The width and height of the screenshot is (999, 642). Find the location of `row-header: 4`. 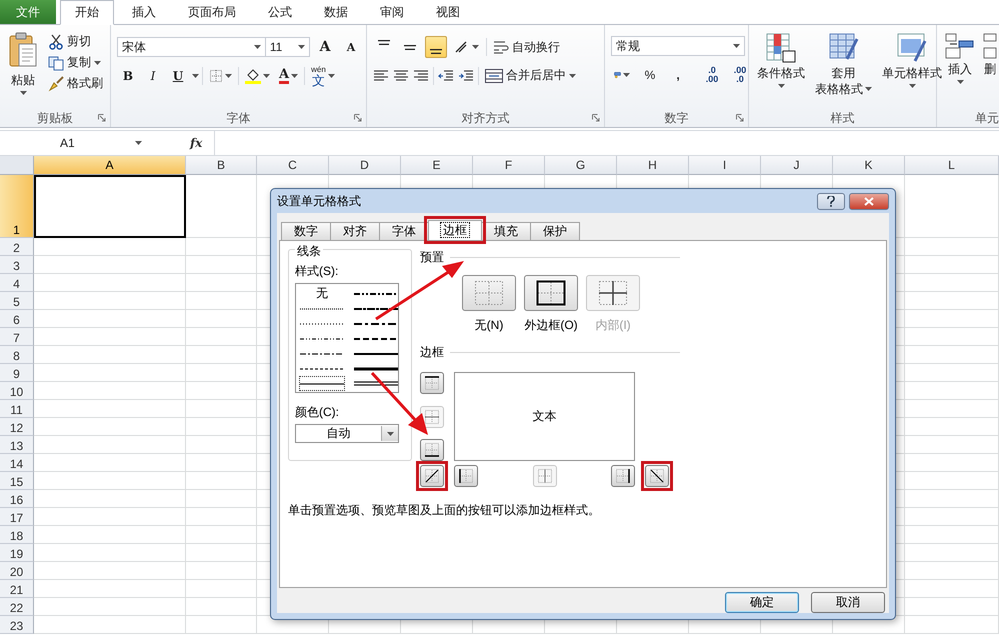

row-header: 4 is located at coordinates (17, 283).